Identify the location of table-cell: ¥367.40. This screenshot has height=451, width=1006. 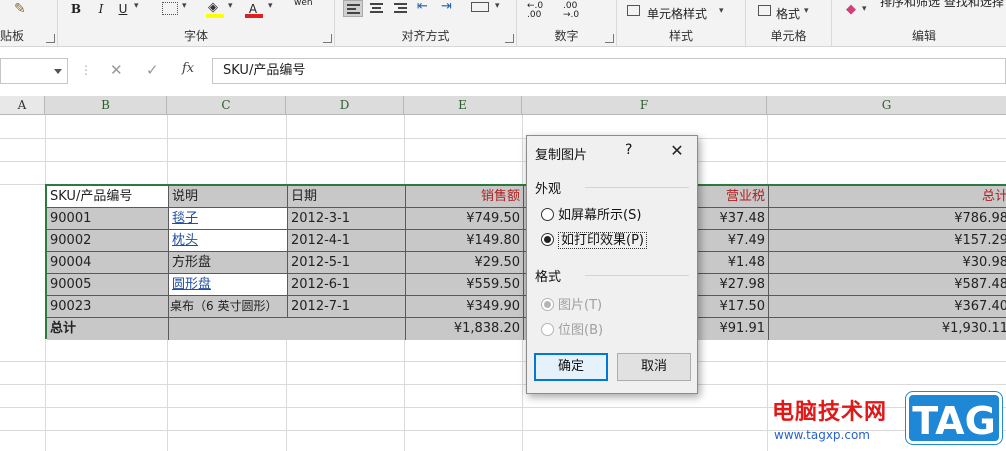
(887, 307).